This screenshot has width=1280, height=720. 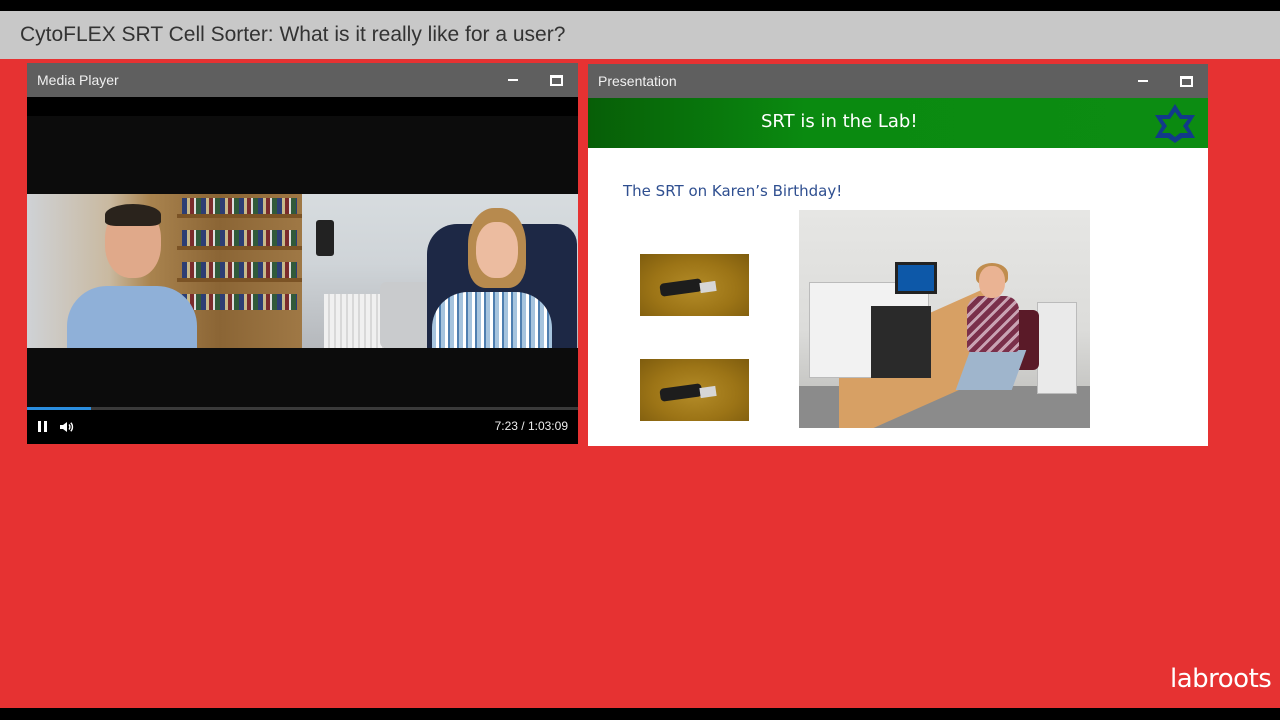 I want to click on presentation-label: Presentation, so click(x=637, y=81).